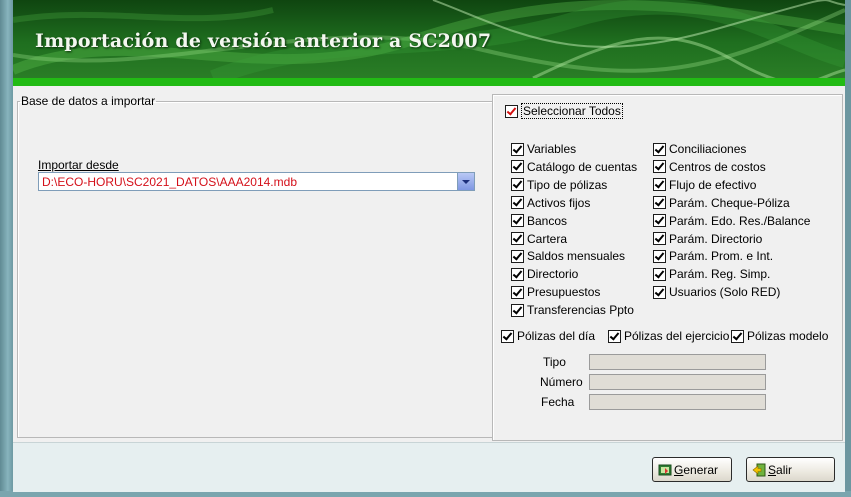 The height and width of the screenshot is (497, 851). Describe the element at coordinates (696, 469) in the screenshot. I see `generar-label: Generar` at that location.